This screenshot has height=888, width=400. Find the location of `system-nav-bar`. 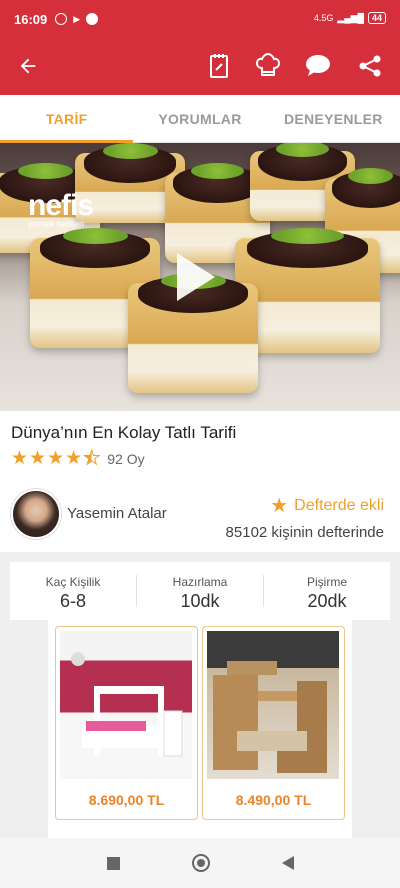

system-nav-bar is located at coordinates (200, 863).